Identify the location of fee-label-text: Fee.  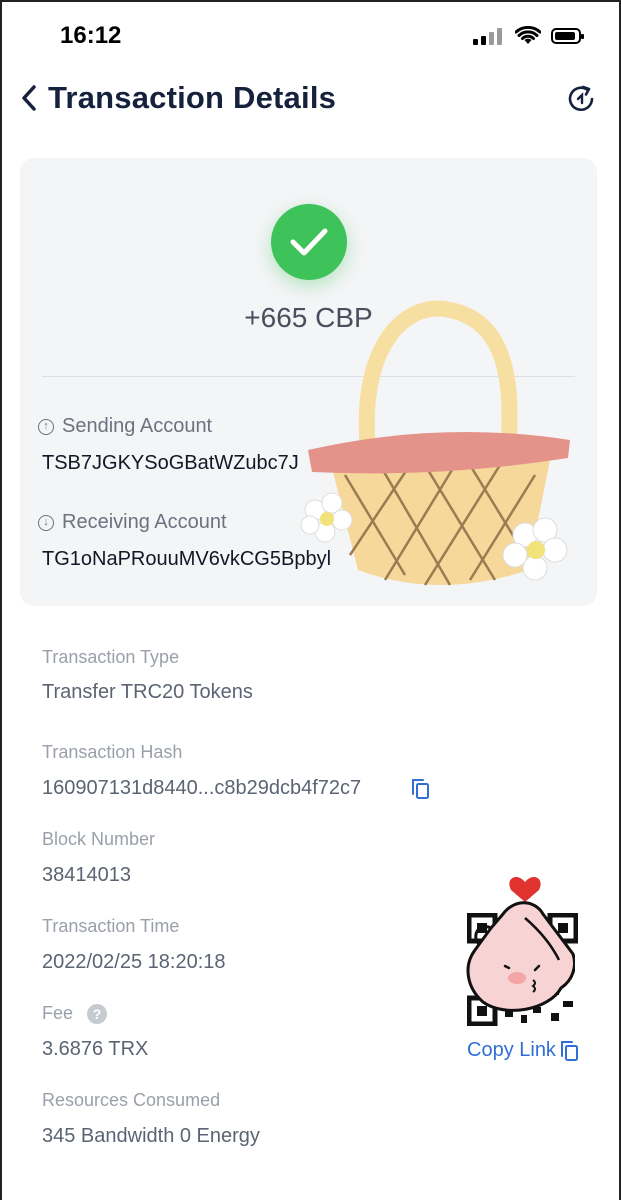
(58, 1013).